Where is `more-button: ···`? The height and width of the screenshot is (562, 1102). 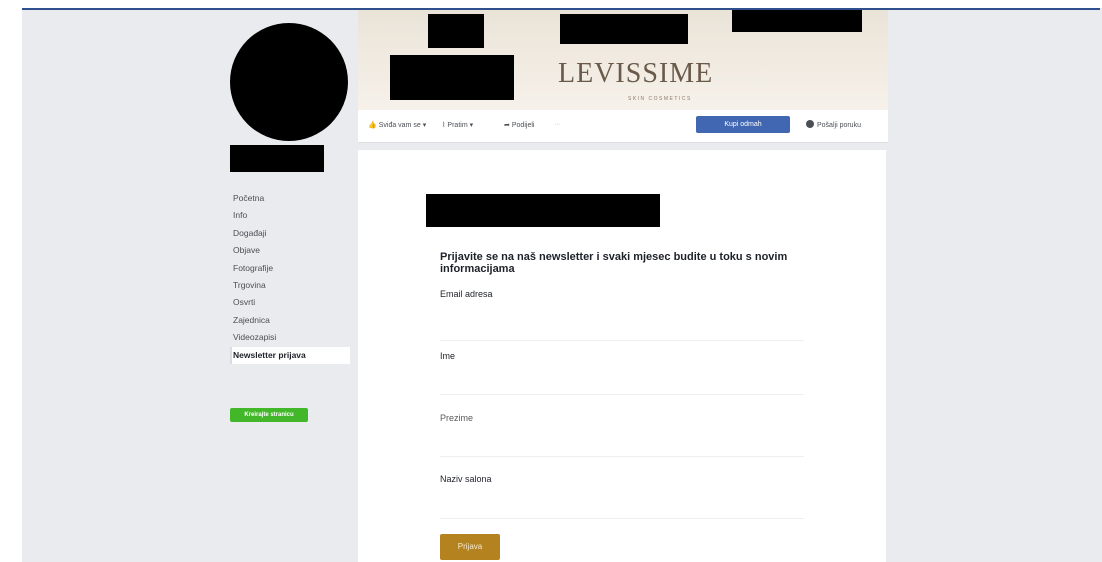 more-button: ··· is located at coordinates (557, 124).